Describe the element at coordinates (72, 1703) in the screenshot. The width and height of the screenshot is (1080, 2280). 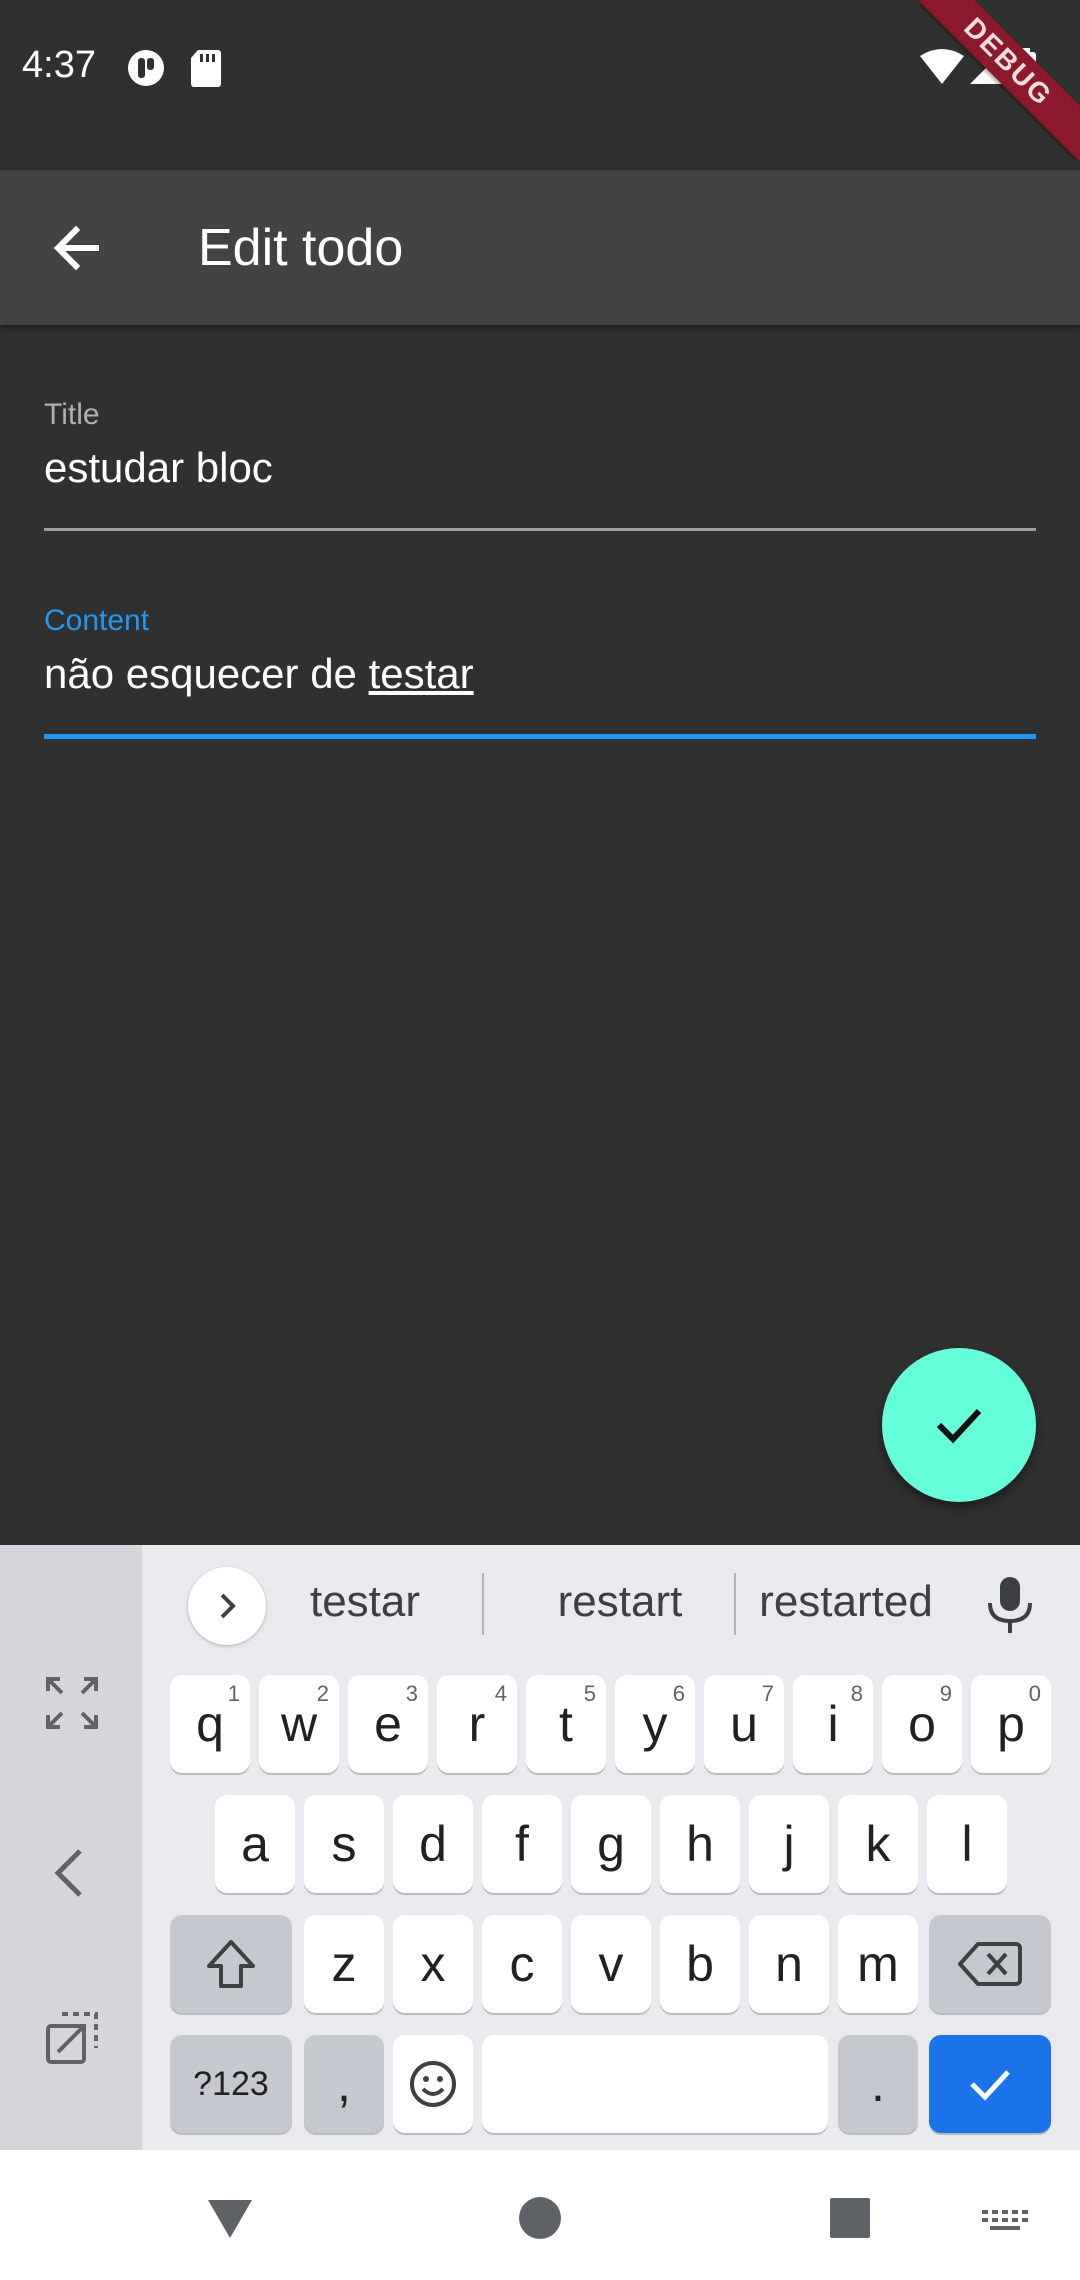
I see `expand-icon` at that location.